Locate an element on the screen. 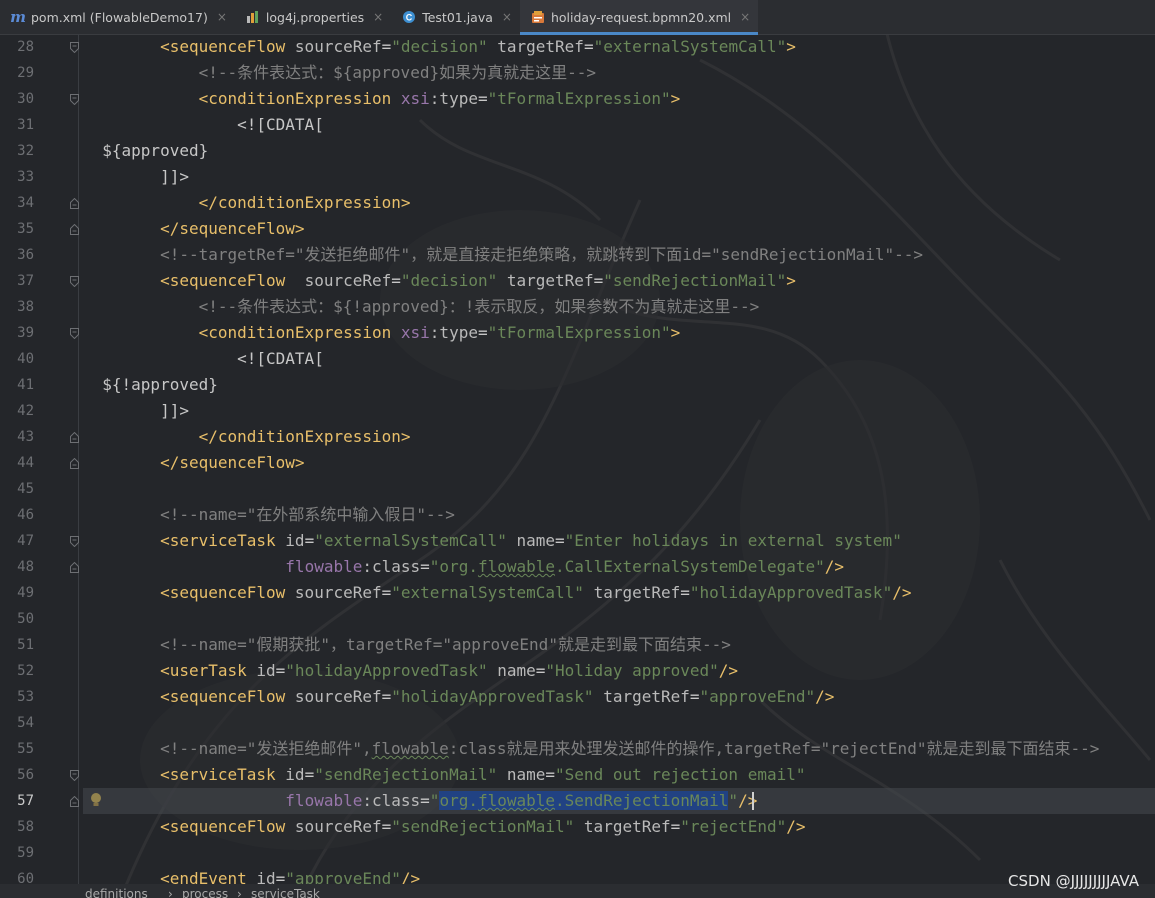 The height and width of the screenshot is (898, 1155). breadcrumb-item-definitions: definitions is located at coordinates (116, 892).